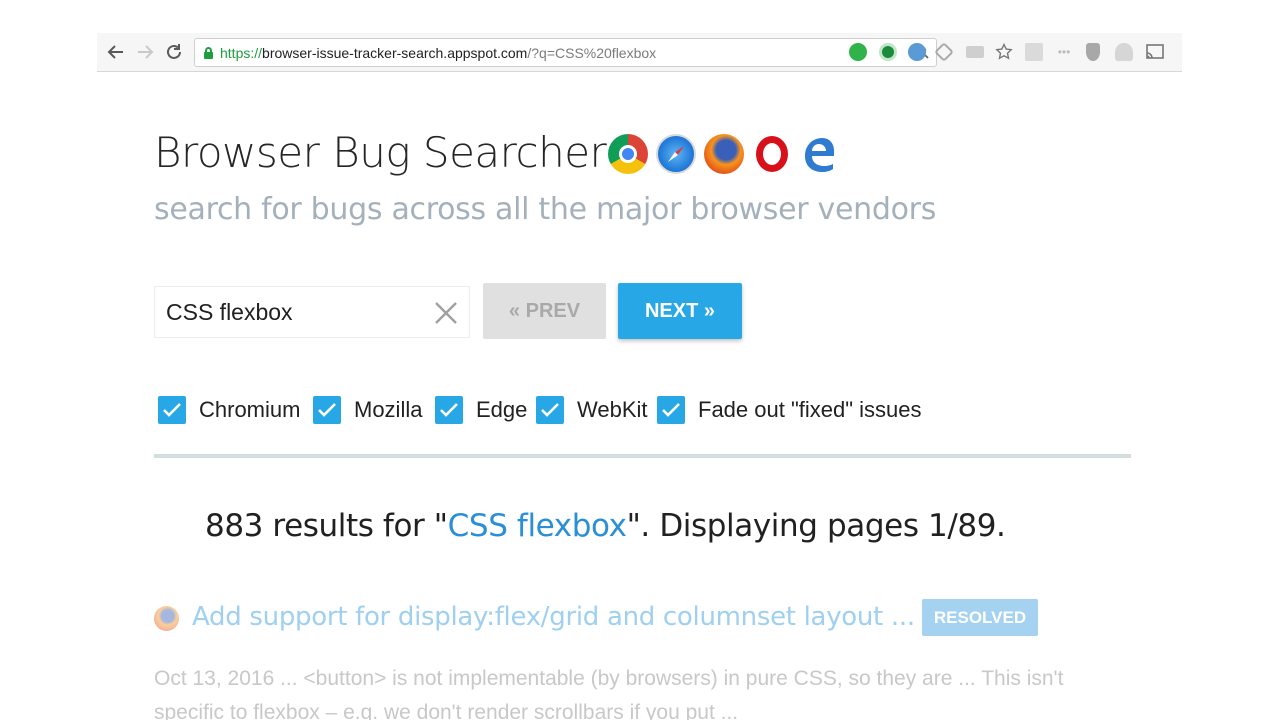 This screenshot has height=720, width=1280. I want to click on prev-button: « PREV, so click(544, 311).